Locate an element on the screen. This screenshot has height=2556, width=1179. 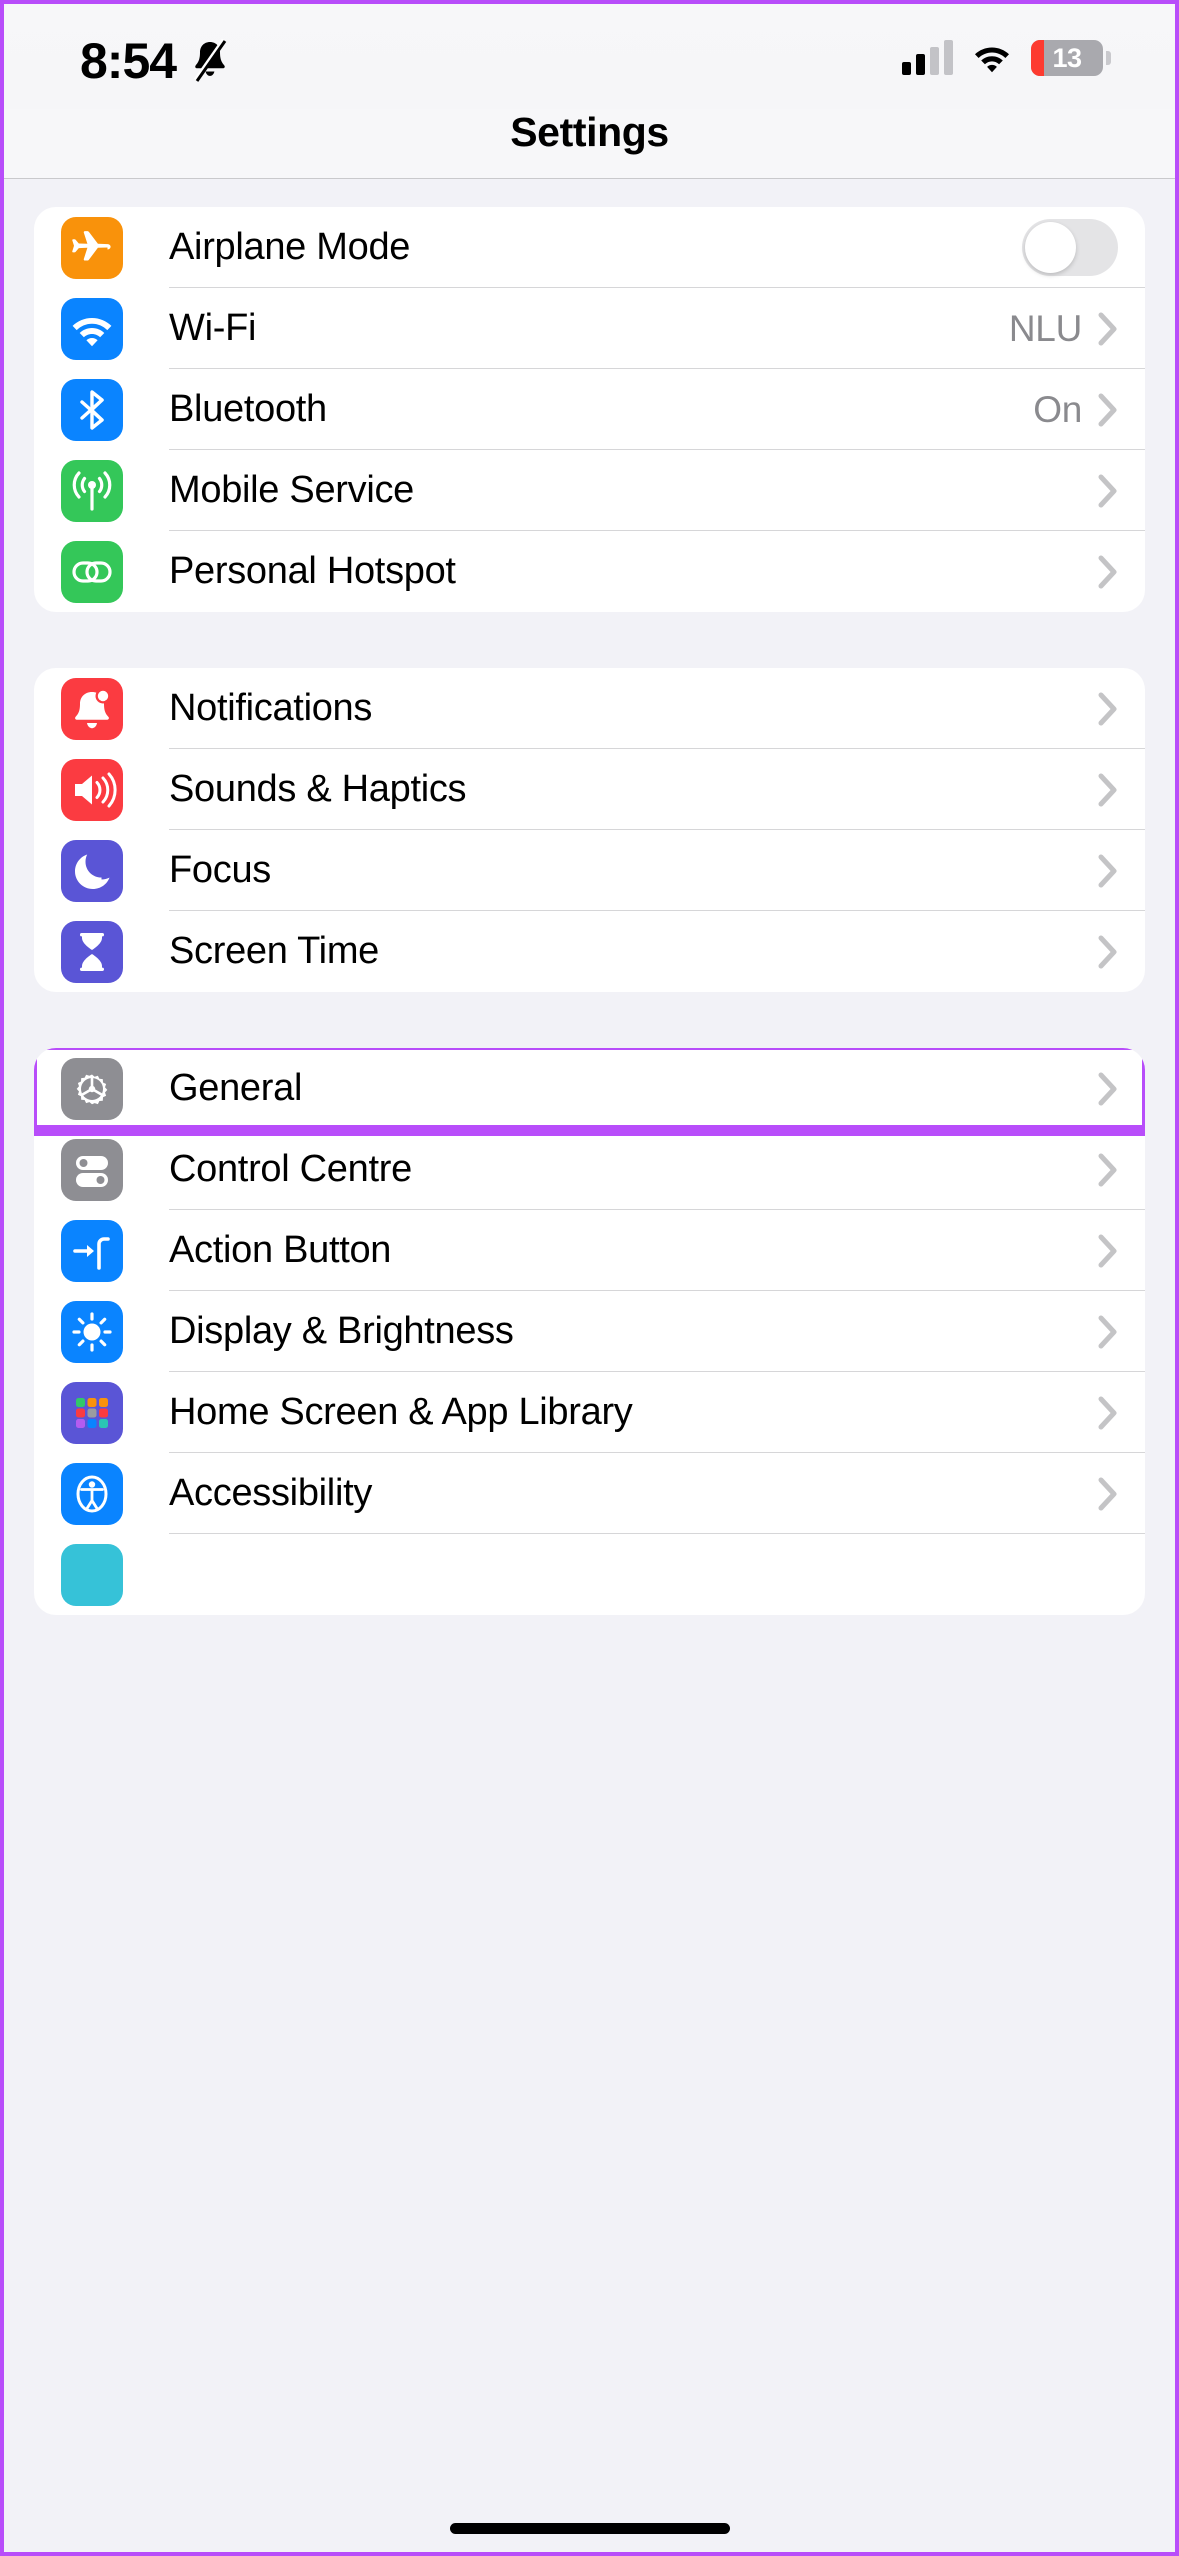
general-row-highlight-wrapper: General is located at coordinates (589, 1092).